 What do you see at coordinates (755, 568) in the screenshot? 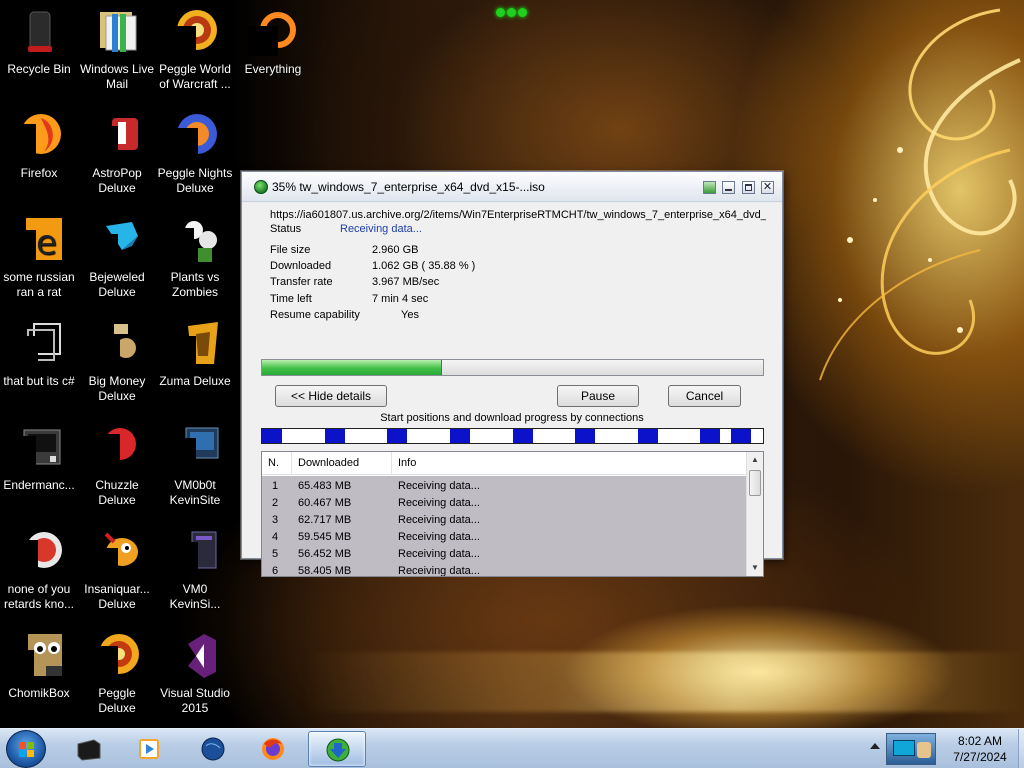
I see `scroll-down-icon: ▼` at bounding box center [755, 568].